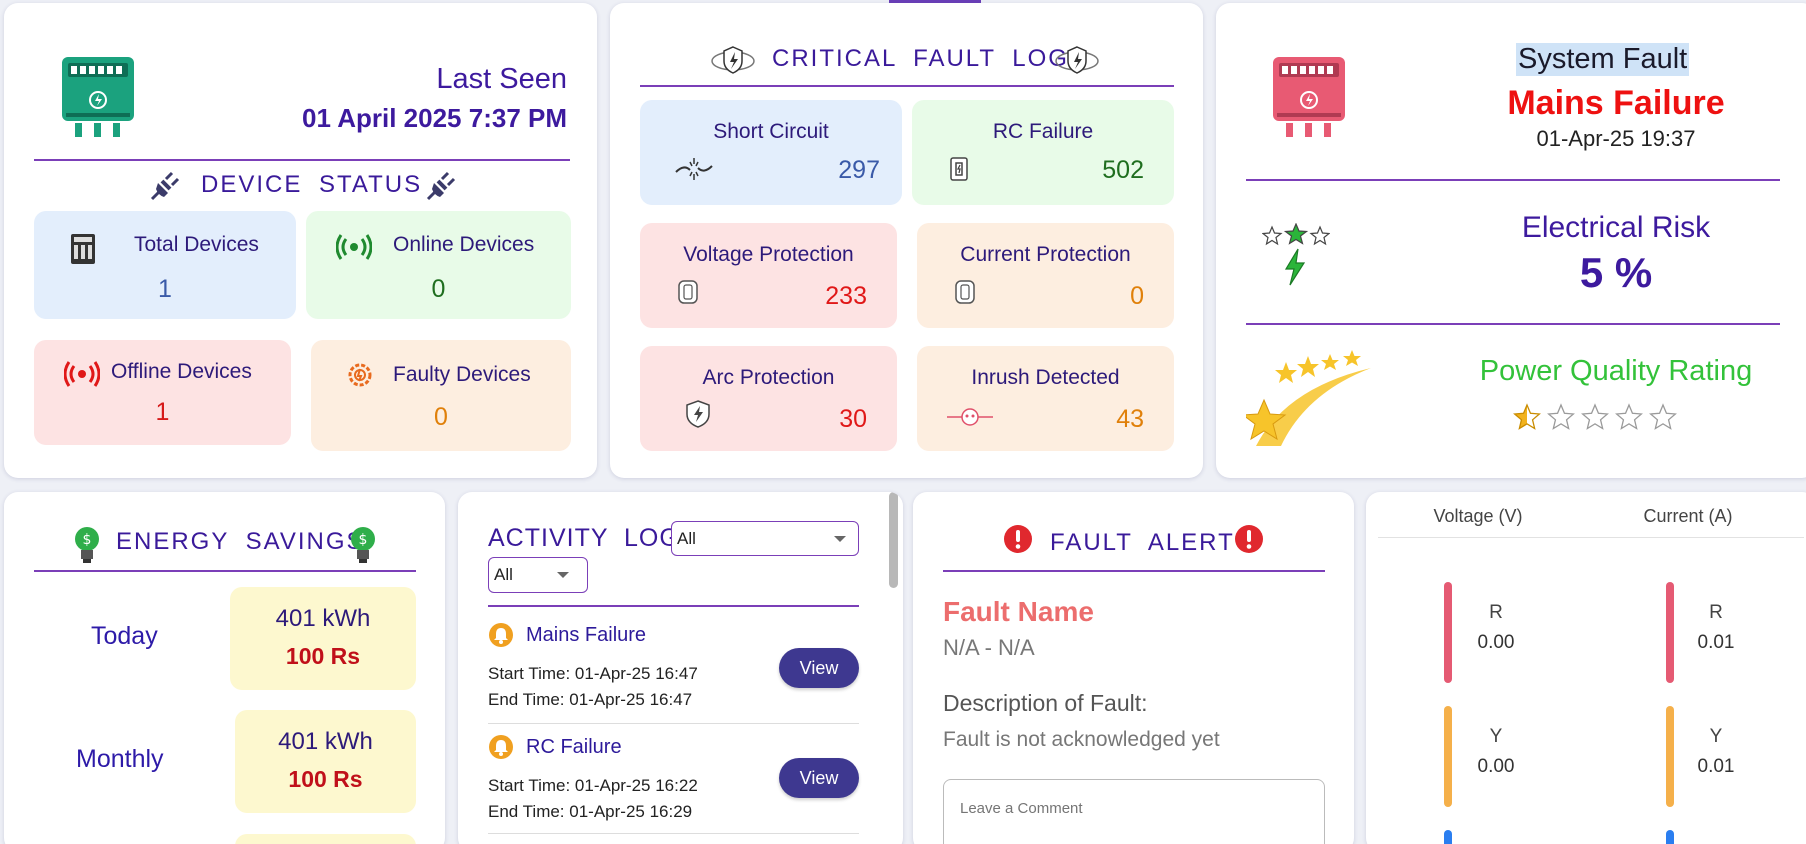 This screenshot has height=844, width=1806. Describe the element at coordinates (162, 392) in the screenshot. I see `offline-devices-tile: Offline Devices 1` at that location.